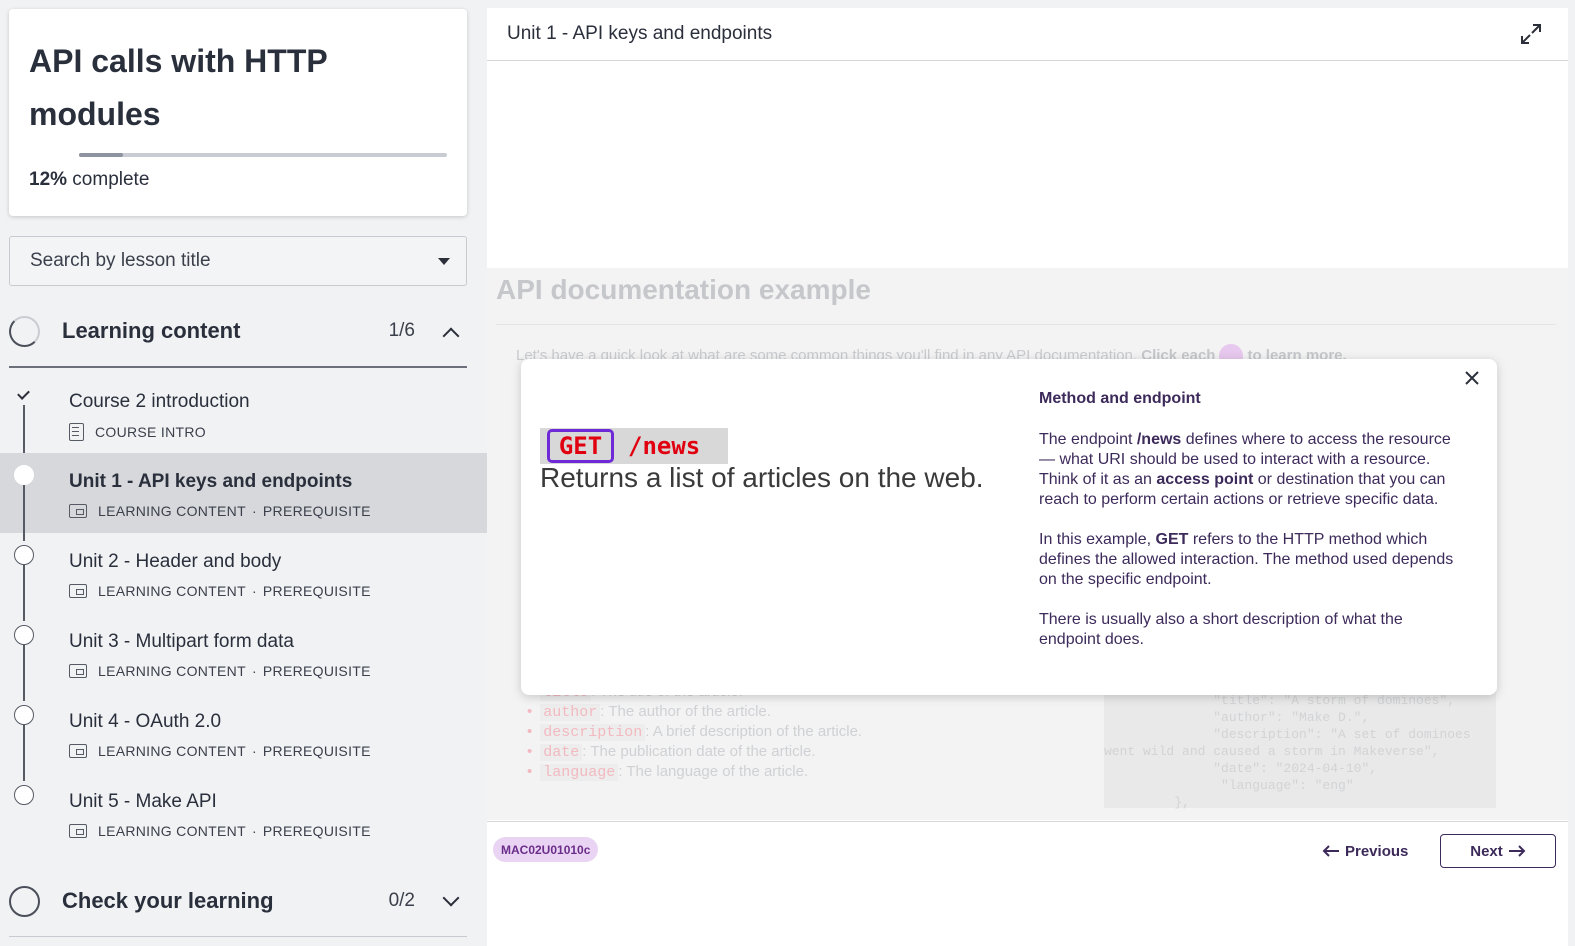 The image size is (1575, 946). I want to click on list-item: • language: The language of the article., so click(668, 772).